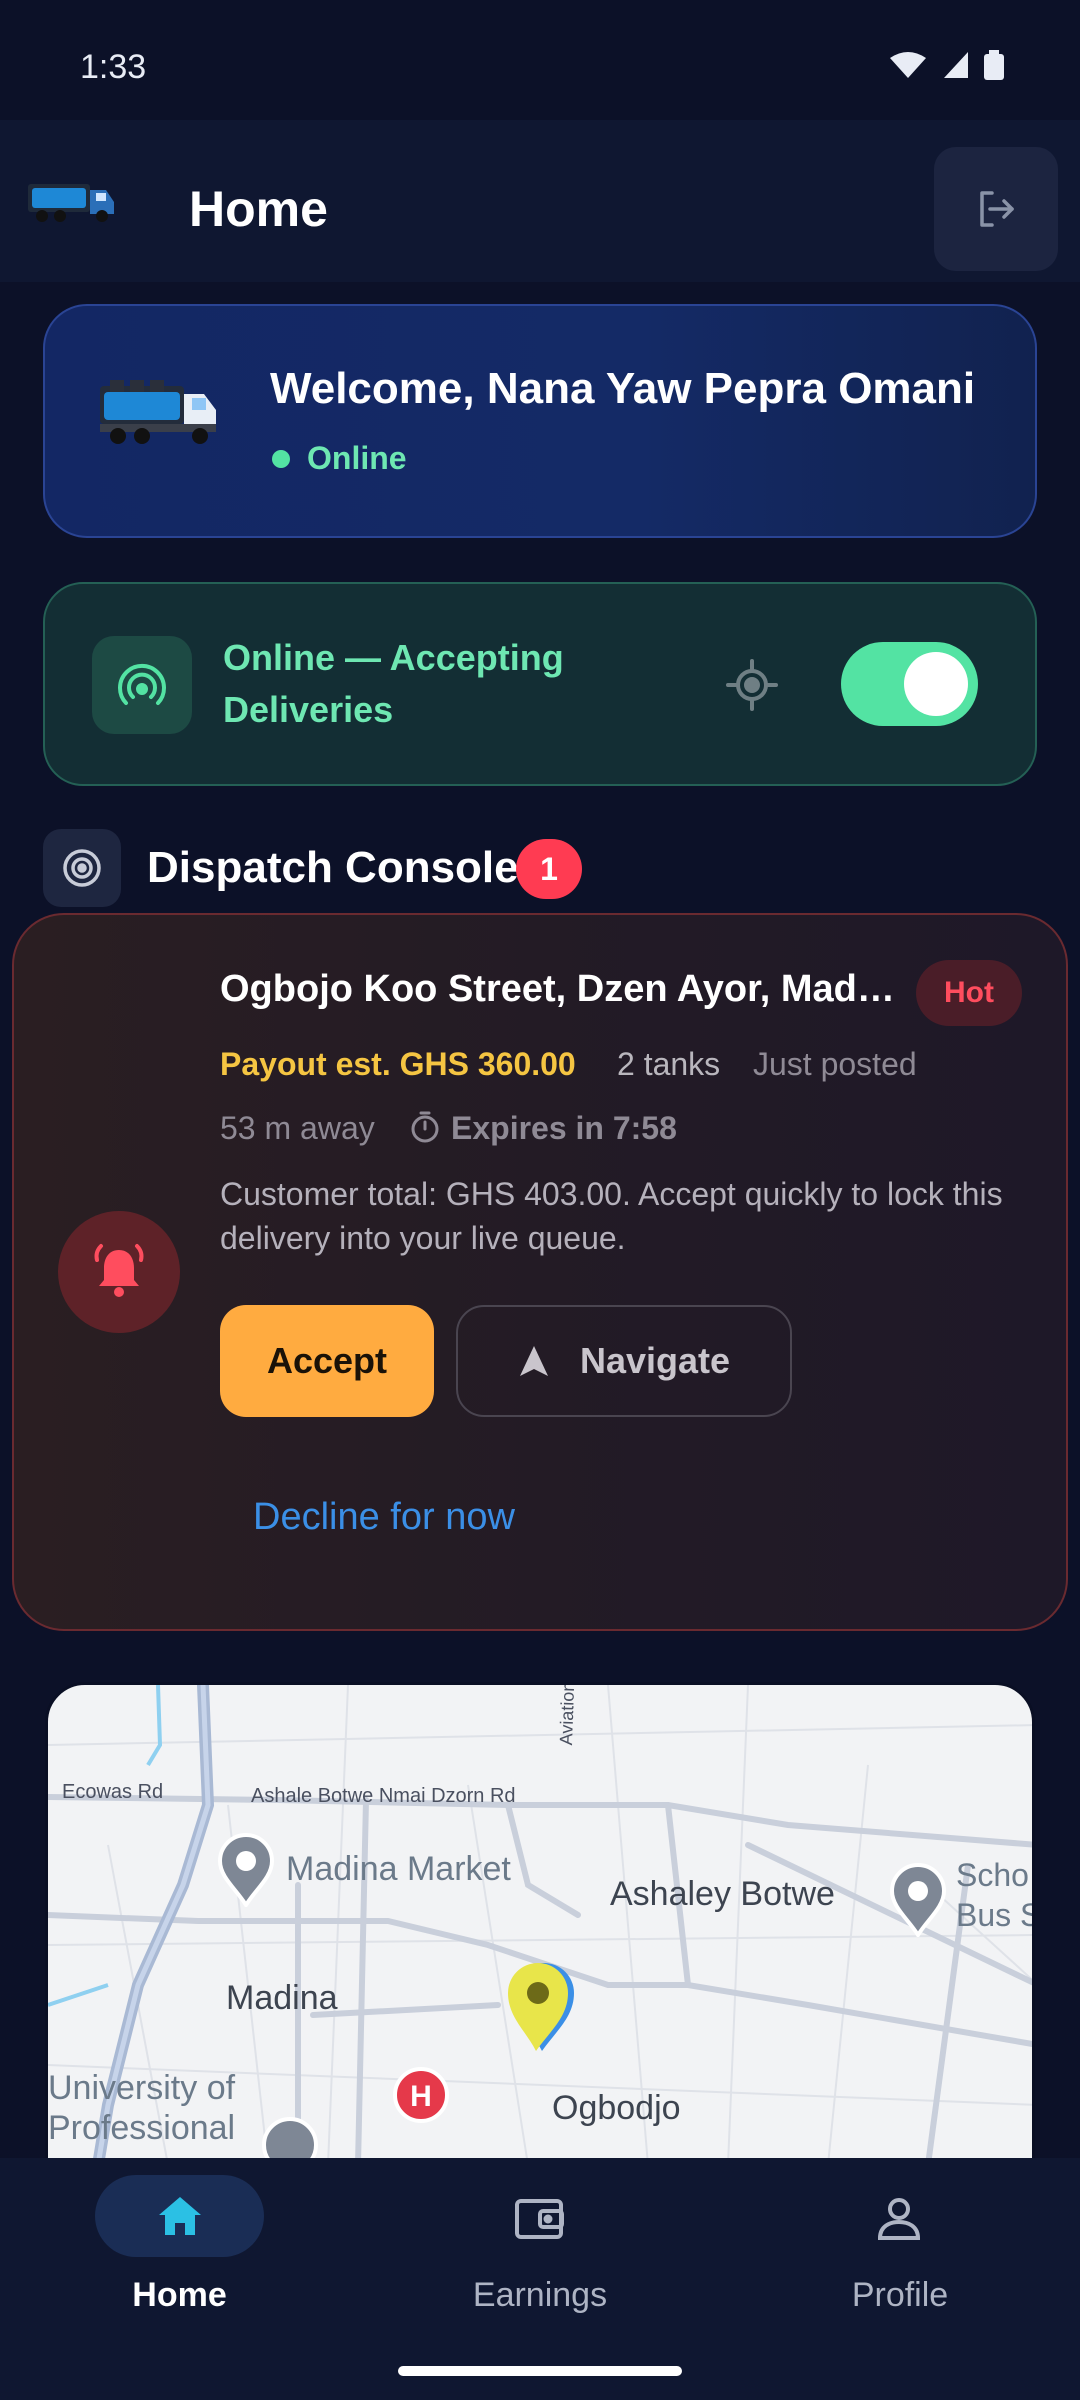 The image size is (1080, 2400). I want to click on home-icon, so click(179, 2216).